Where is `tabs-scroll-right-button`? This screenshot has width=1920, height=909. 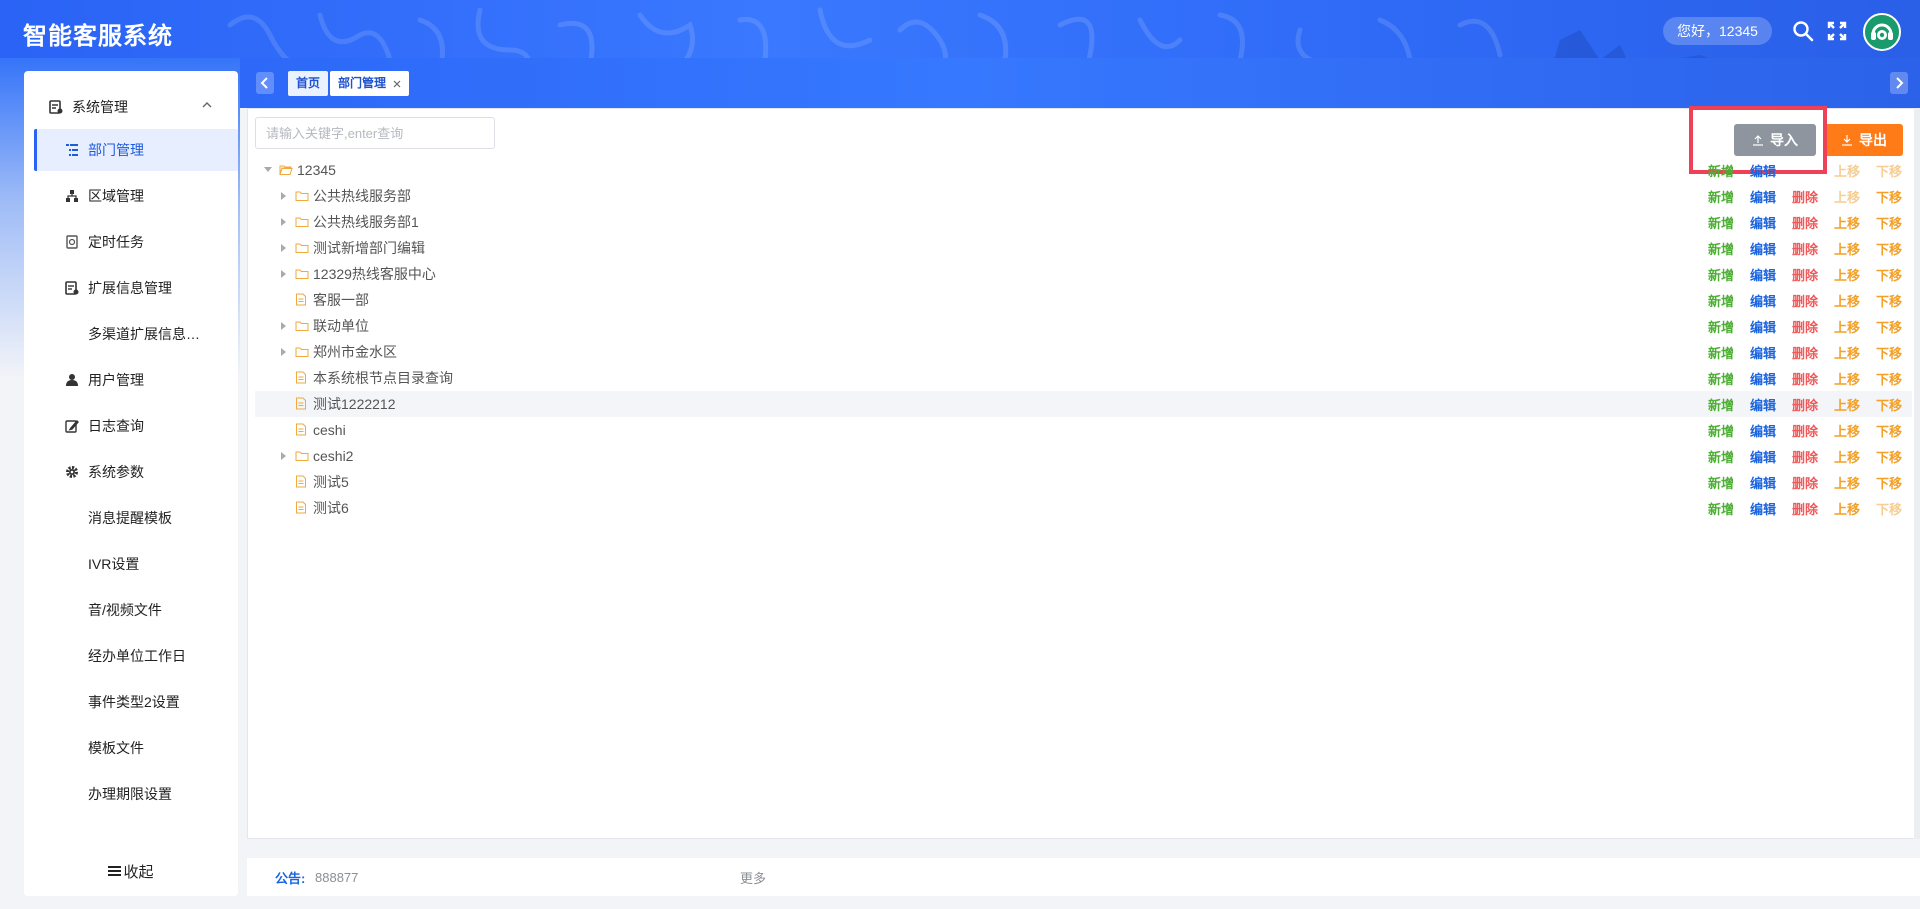
tabs-scroll-right-button is located at coordinates (1899, 83).